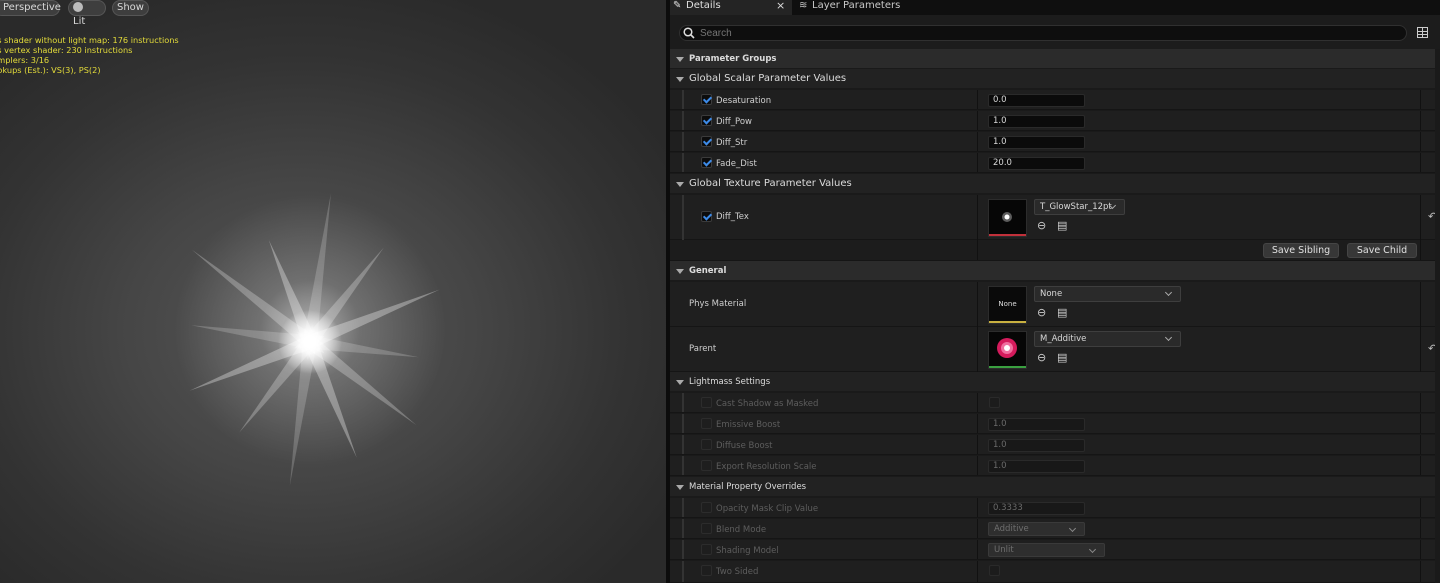 The width and height of the screenshot is (1440, 583). Describe the element at coordinates (1055, 250) in the screenshot. I see `save-buttons-row: Save Sibling Save Child` at that location.